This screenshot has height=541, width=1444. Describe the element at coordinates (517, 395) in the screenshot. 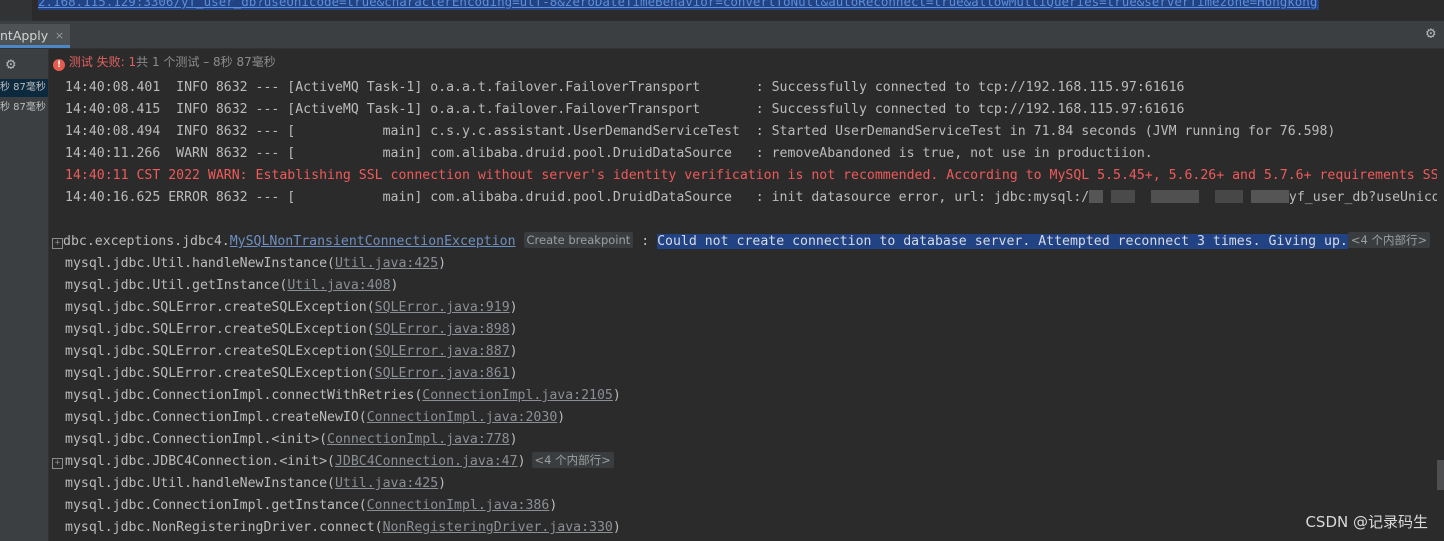

I see `source-file-link: ConnectionImpl.java:2105` at that location.